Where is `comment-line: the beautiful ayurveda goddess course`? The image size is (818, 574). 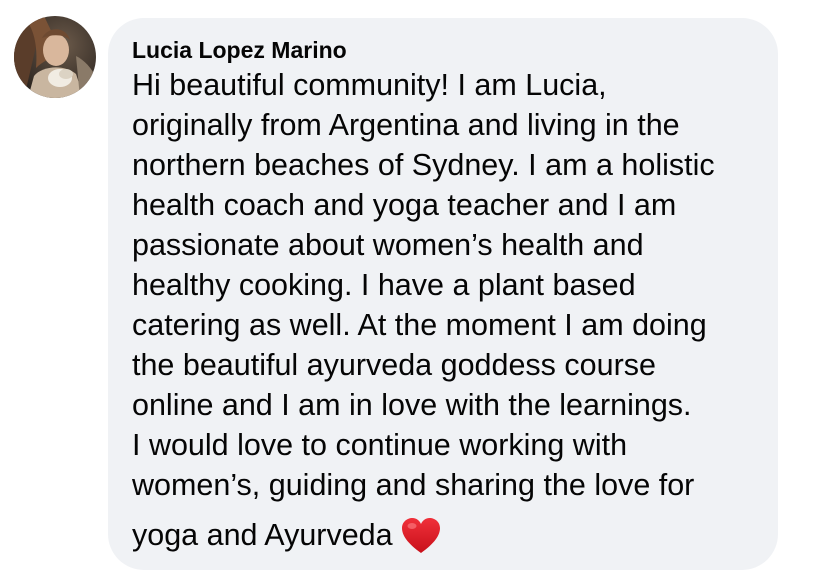 comment-line: the beautiful ayurveda goddess course is located at coordinates (394, 365).